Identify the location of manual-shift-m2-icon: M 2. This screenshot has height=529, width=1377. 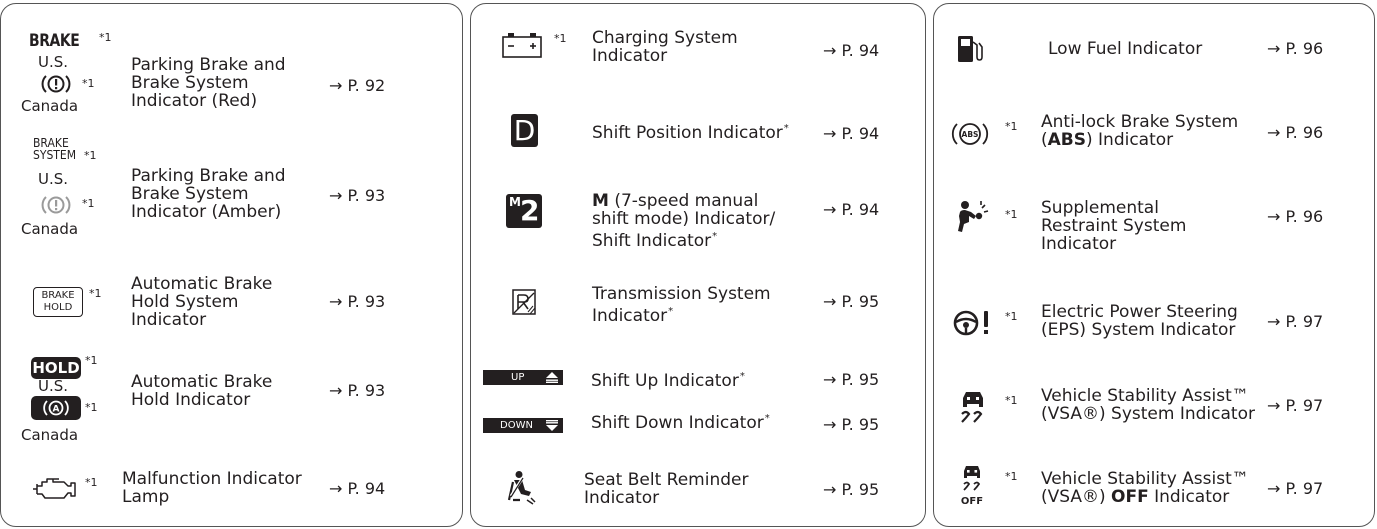
(524, 211).